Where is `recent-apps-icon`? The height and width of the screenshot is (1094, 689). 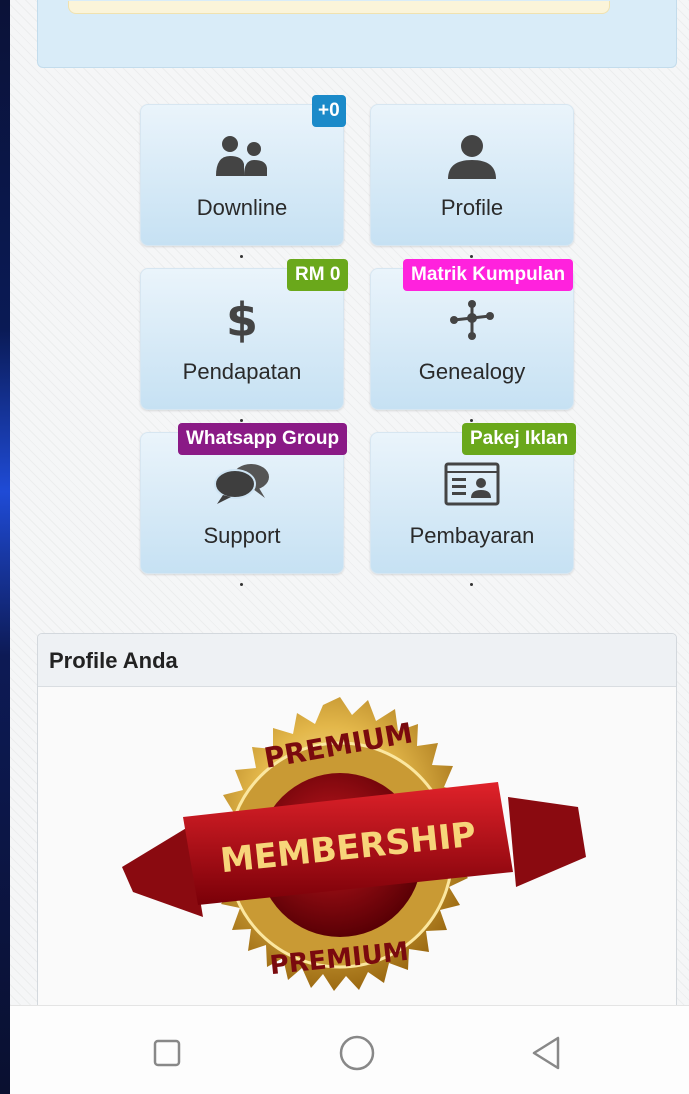 recent-apps-icon is located at coordinates (167, 1055).